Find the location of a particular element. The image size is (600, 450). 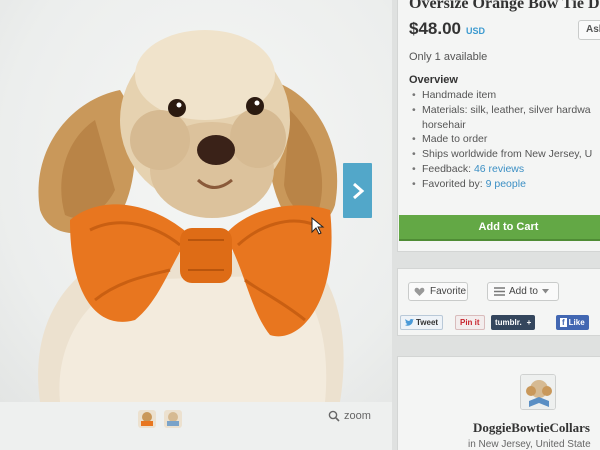

zoom-button: zoom is located at coordinates (349, 416).